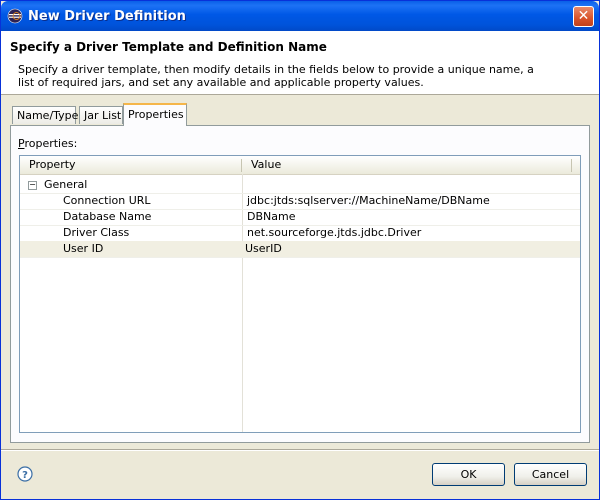 The height and width of the screenshot is (500, 600). I want to click on group-label: General, so click(66, 184).